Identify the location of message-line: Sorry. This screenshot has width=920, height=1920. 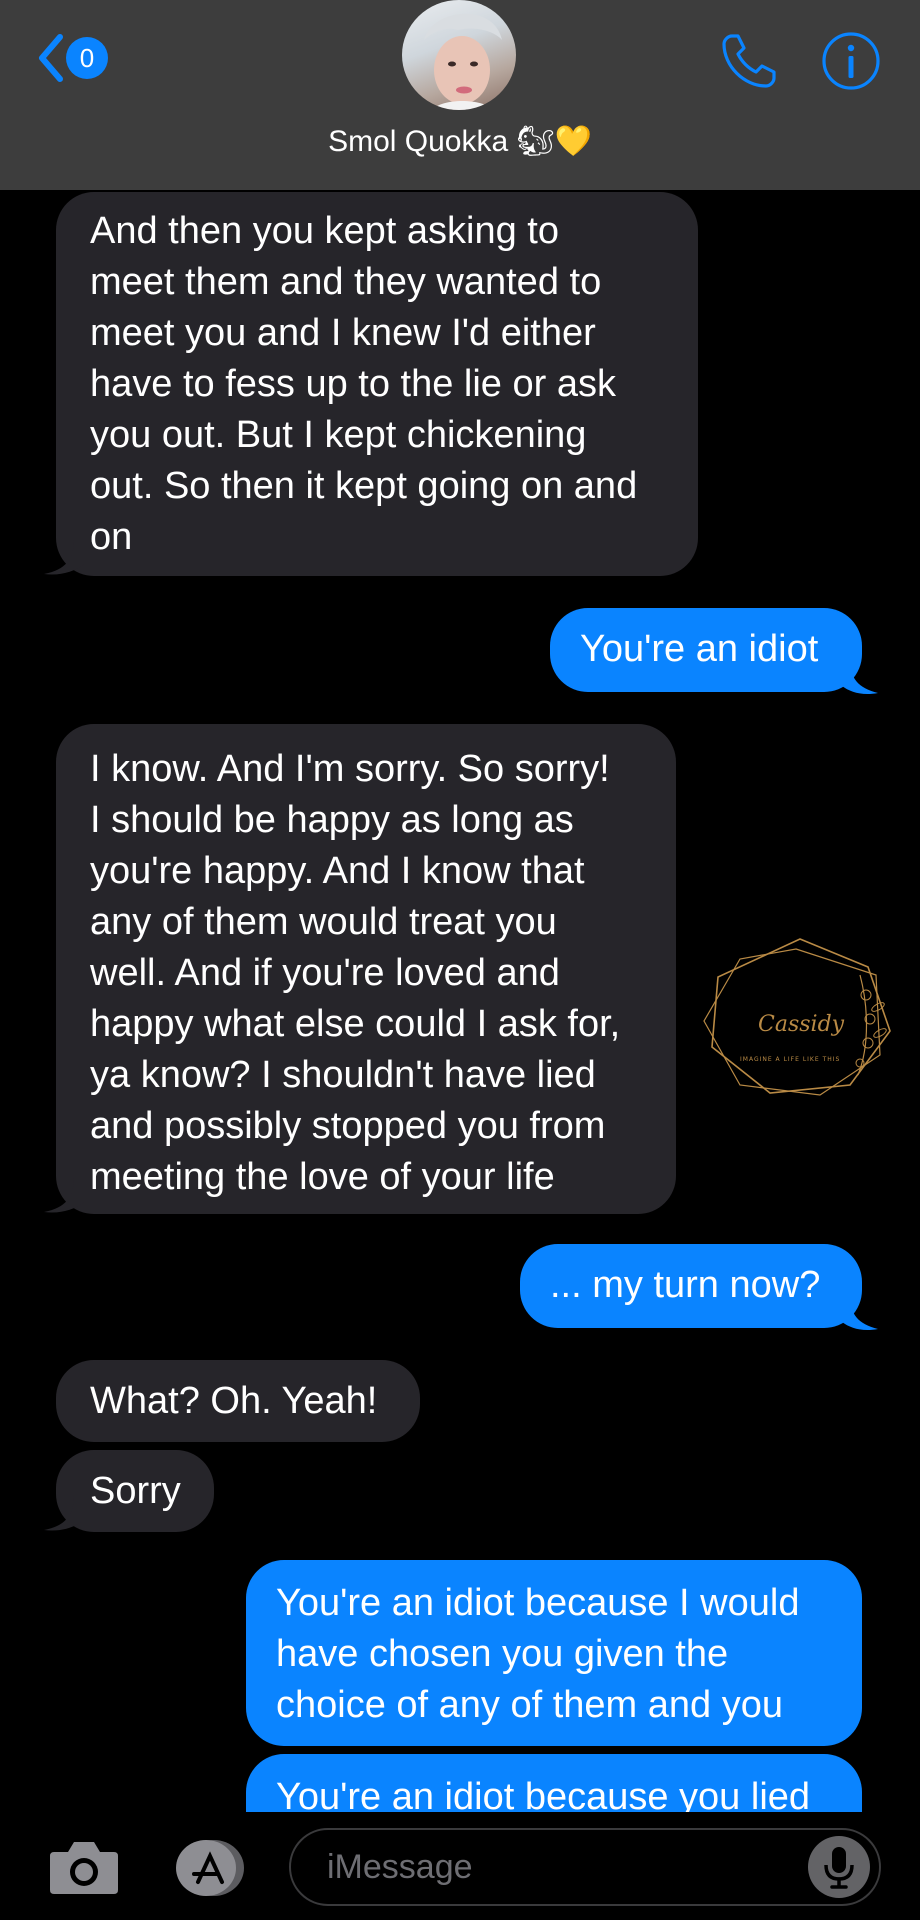
(135, 1491).